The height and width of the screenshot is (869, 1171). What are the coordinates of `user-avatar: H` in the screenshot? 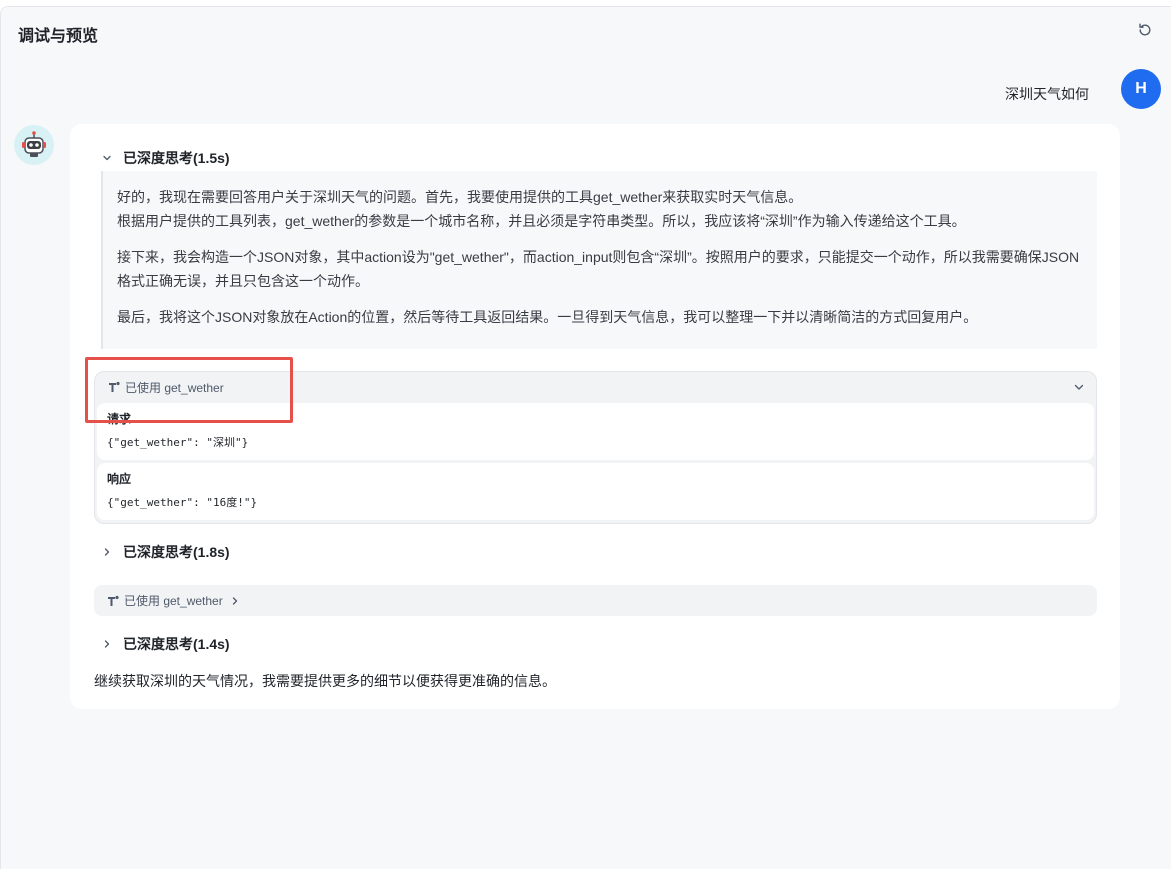 It's located at (1141, 89).